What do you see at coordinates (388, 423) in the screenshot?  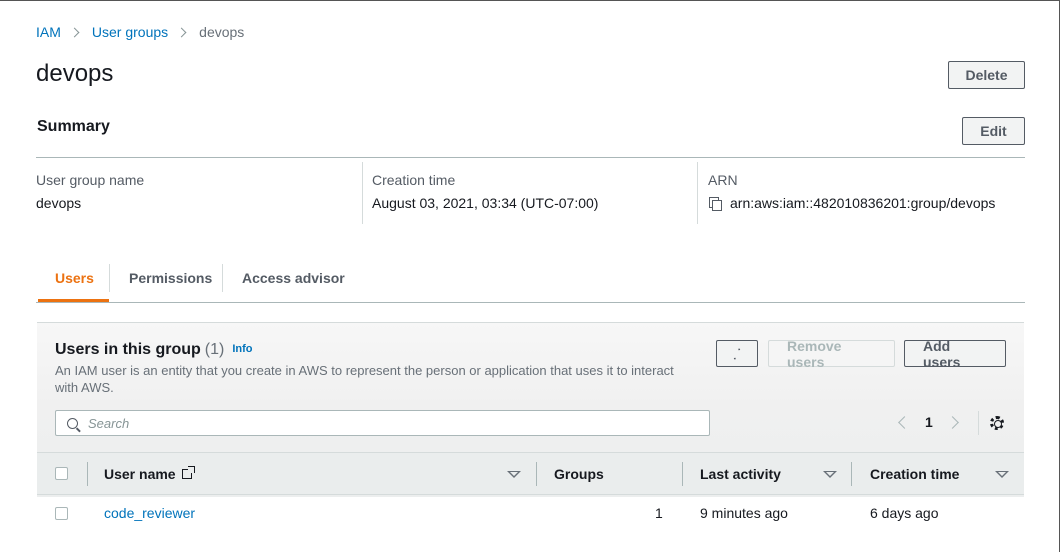 I see `search-input` at bounding box center [388, 423].